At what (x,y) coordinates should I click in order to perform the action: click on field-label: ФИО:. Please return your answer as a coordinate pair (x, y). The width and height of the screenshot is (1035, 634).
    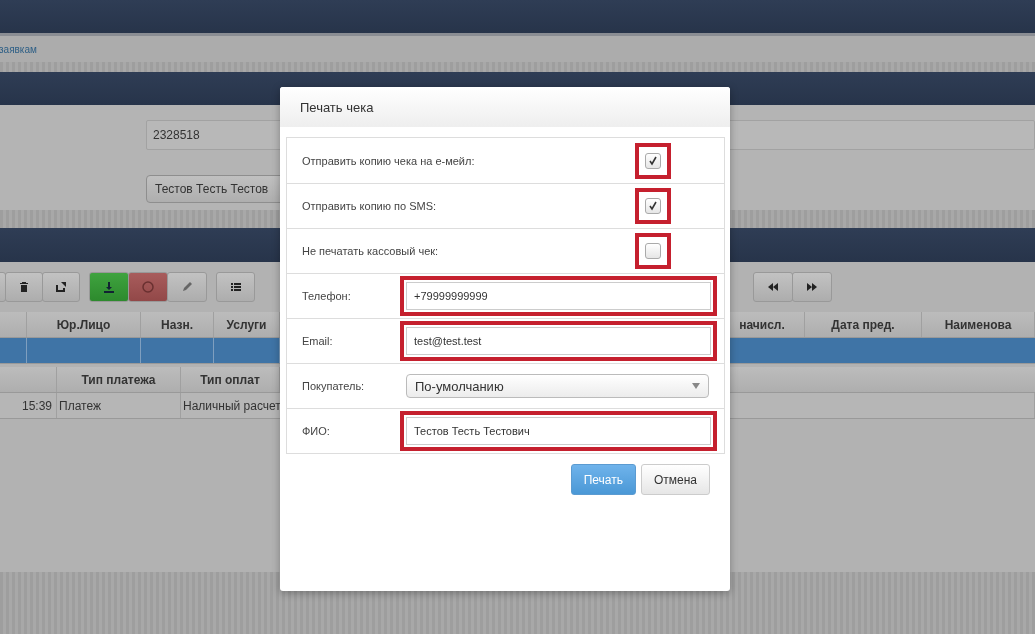
    Looking at the image, I should click on (316, 431).